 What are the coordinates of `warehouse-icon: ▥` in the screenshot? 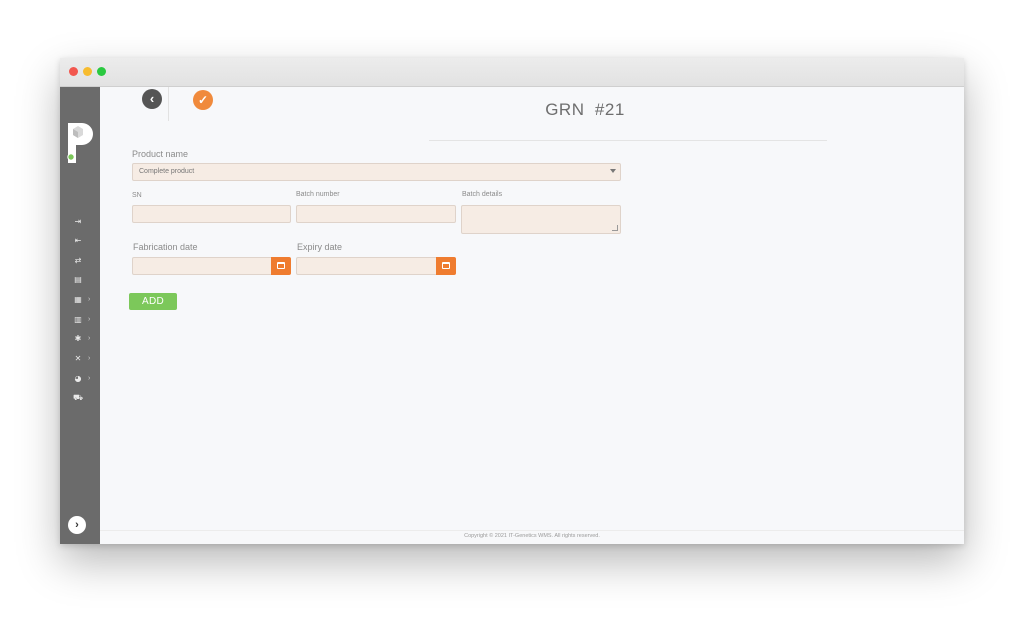 It's located at (78, 319).